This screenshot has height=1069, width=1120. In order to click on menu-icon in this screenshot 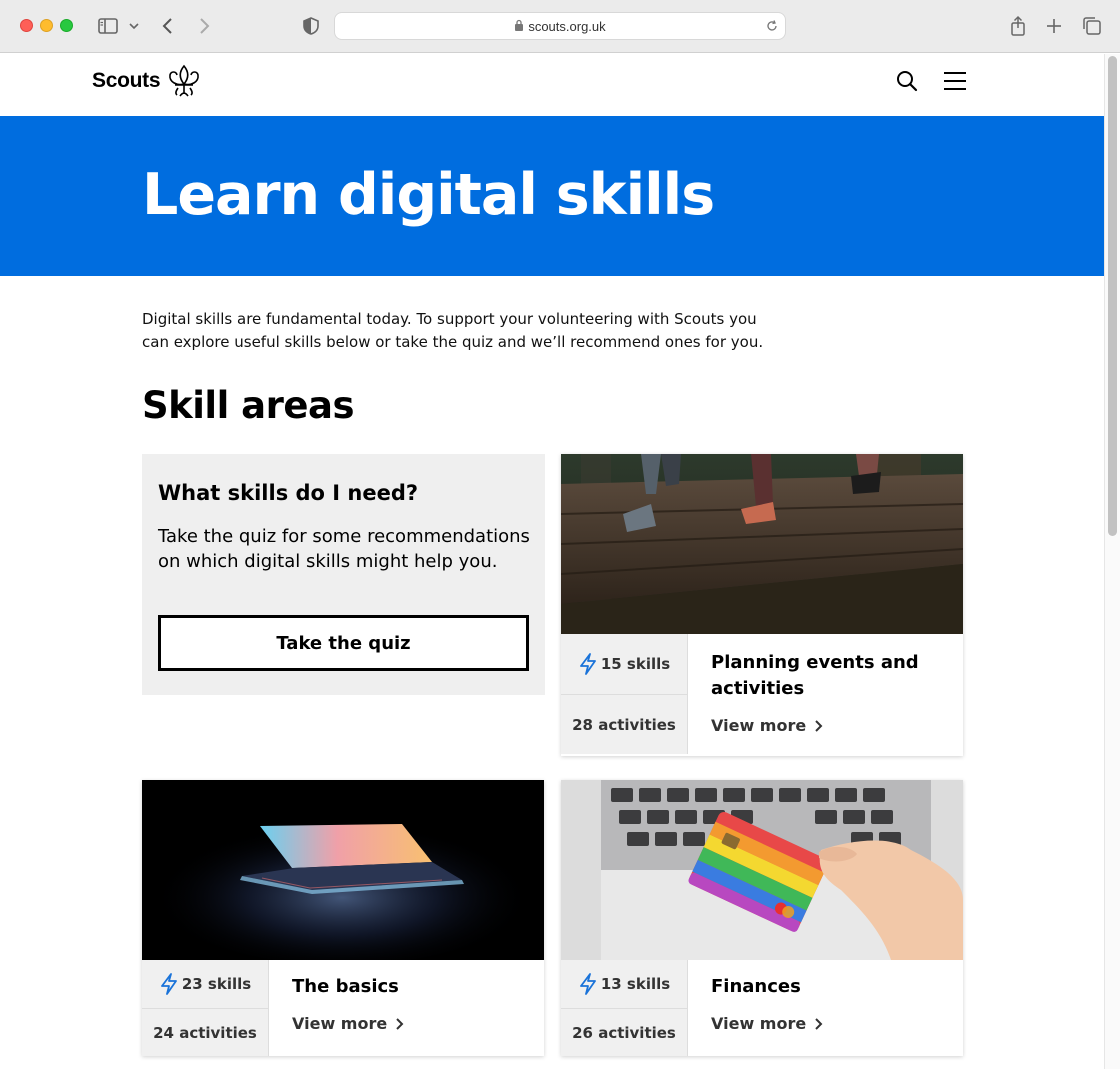, I will do `click(955, 81)`.